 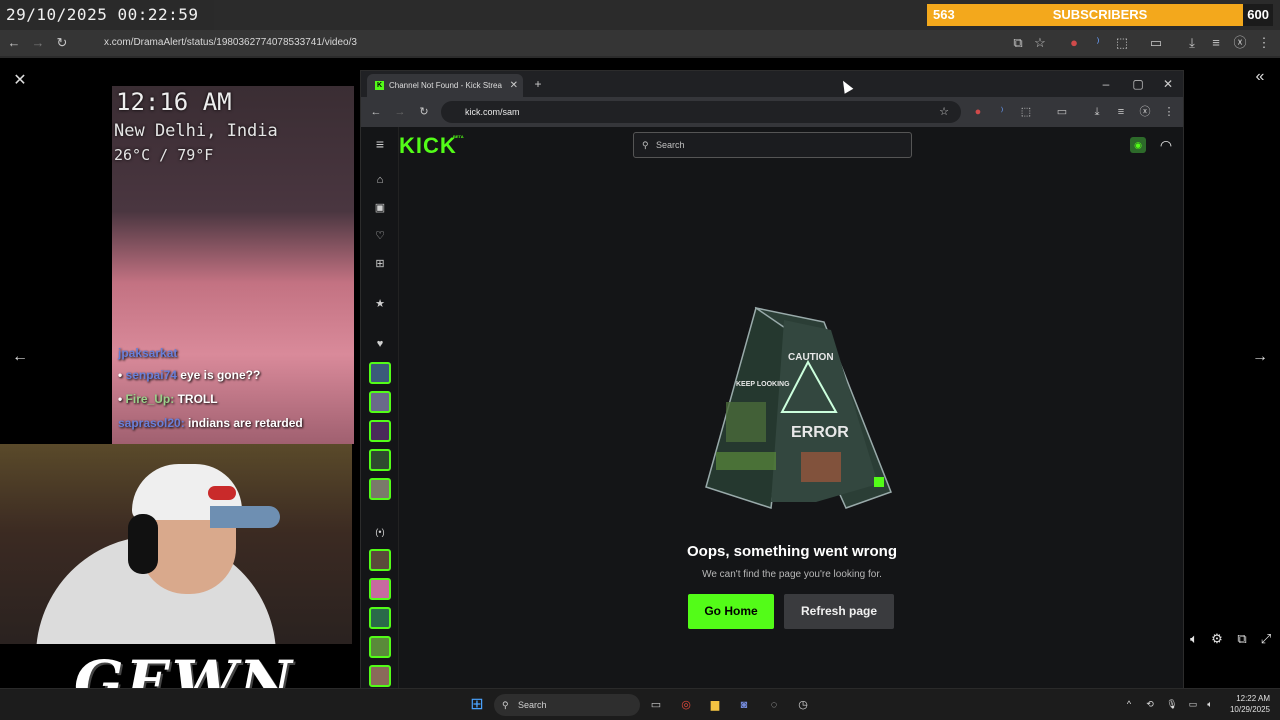 I want to click on browse-icon: ▣, so click(x=380, y=208).